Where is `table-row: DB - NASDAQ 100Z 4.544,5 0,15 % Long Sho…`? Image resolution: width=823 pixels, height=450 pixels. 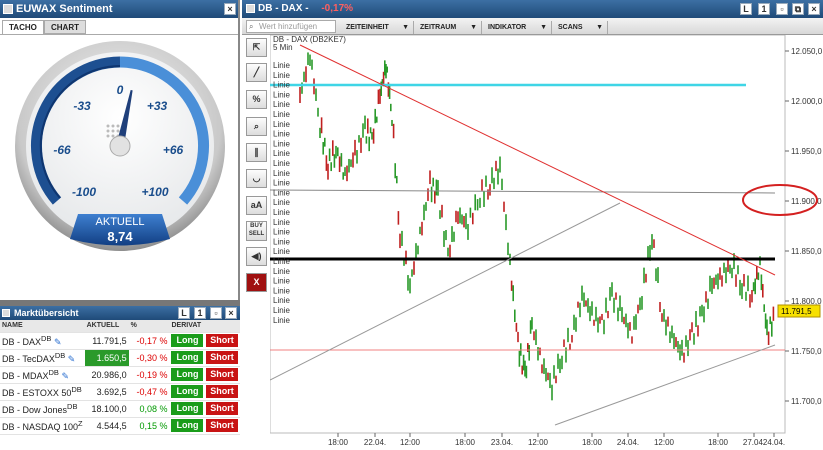 table-row: DB - NASDAQ 100Z 4.544,5 0,15 % Long Sho… is located at coordinates (120, 426).